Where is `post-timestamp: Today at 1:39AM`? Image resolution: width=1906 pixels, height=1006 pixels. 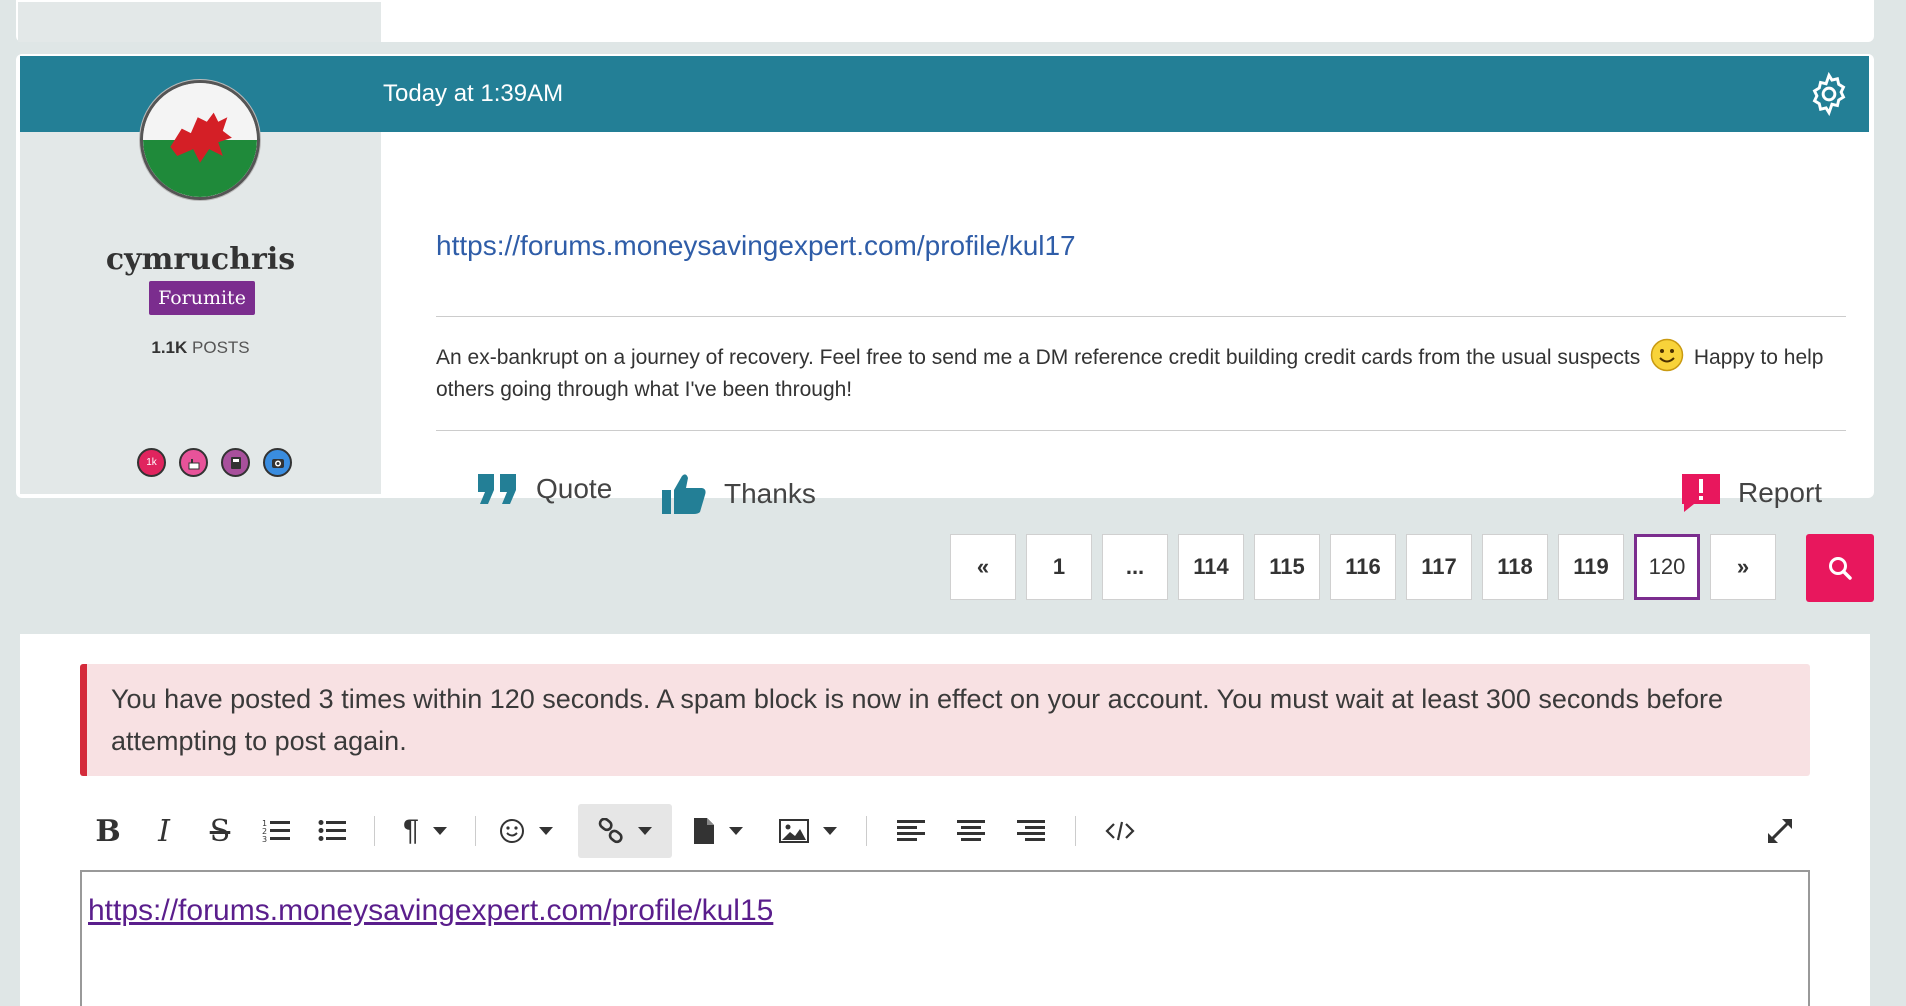
post-timestamp: Today at 1:39AM is located at coordinates (473, 94).